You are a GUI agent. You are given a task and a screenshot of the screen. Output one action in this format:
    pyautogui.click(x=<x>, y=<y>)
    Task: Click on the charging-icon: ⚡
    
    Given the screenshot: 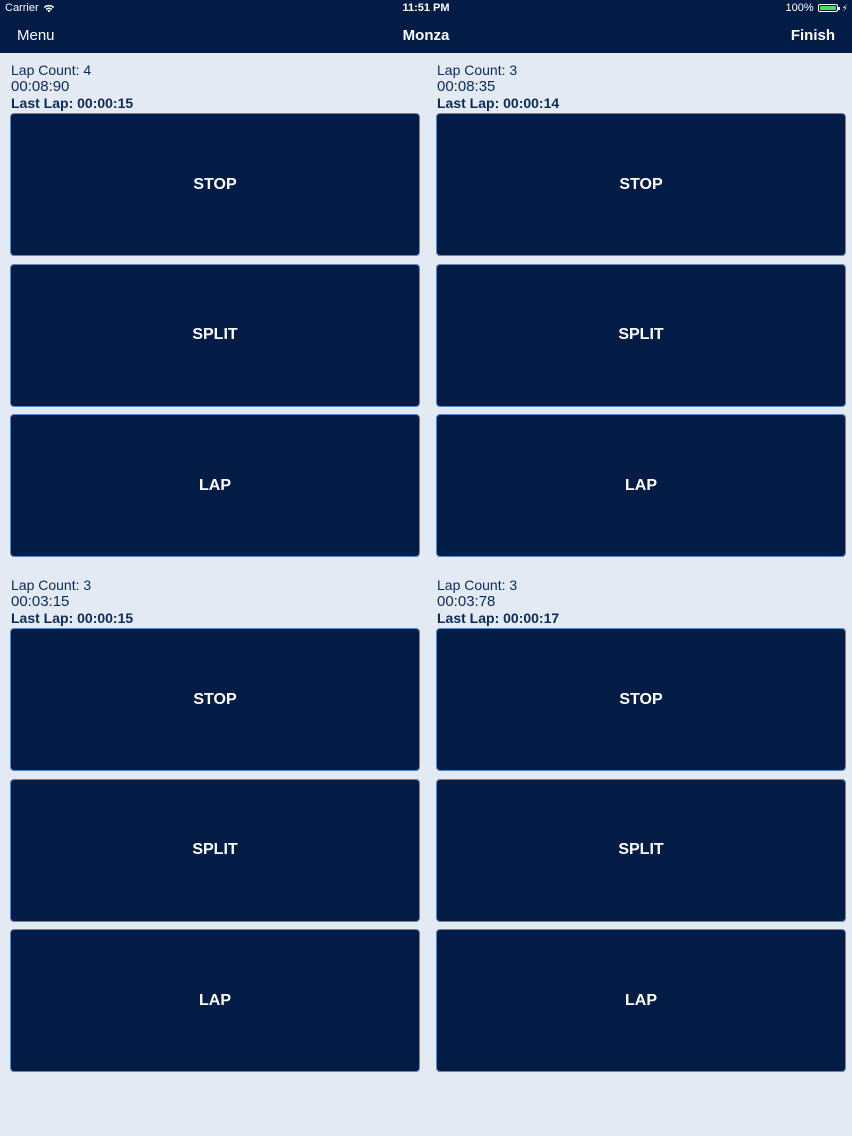 What is the action you would take?
    pyautogui.click(x=844, y=7)
    